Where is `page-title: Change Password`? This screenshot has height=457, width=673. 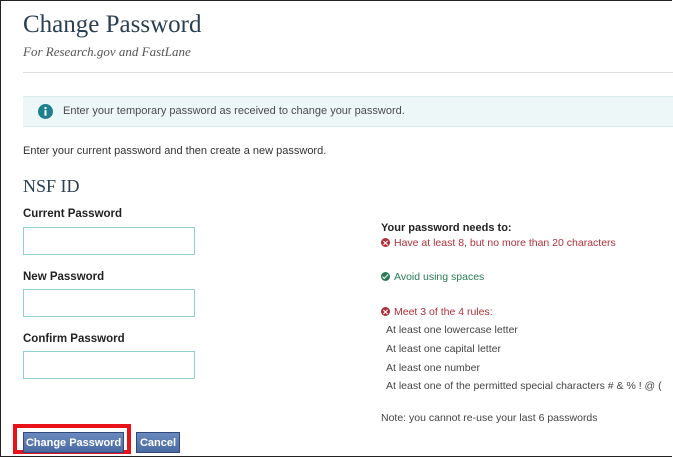 page-title: Change Password is located at coordinates (112, 24).